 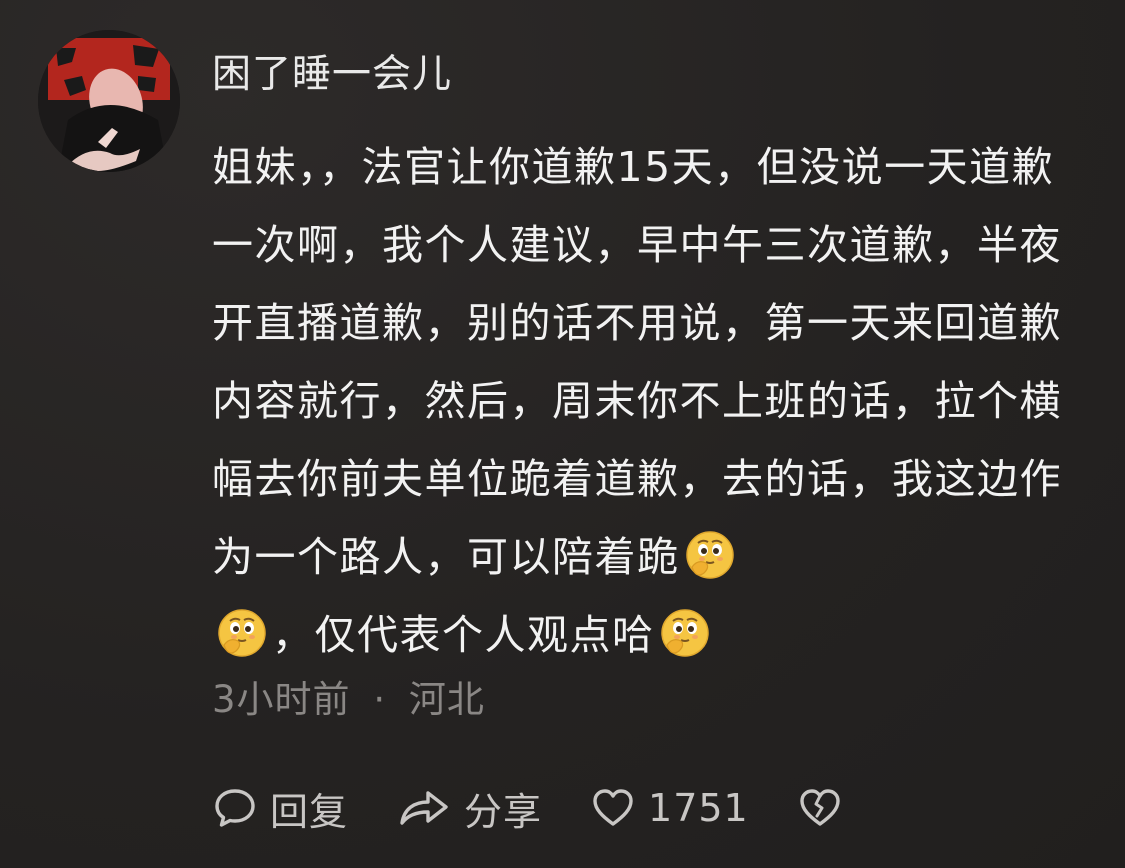 What do you see at coordinates (503, 811) in the screenshot?
I see `share-label: 分享` at bounding box center [503, 811].